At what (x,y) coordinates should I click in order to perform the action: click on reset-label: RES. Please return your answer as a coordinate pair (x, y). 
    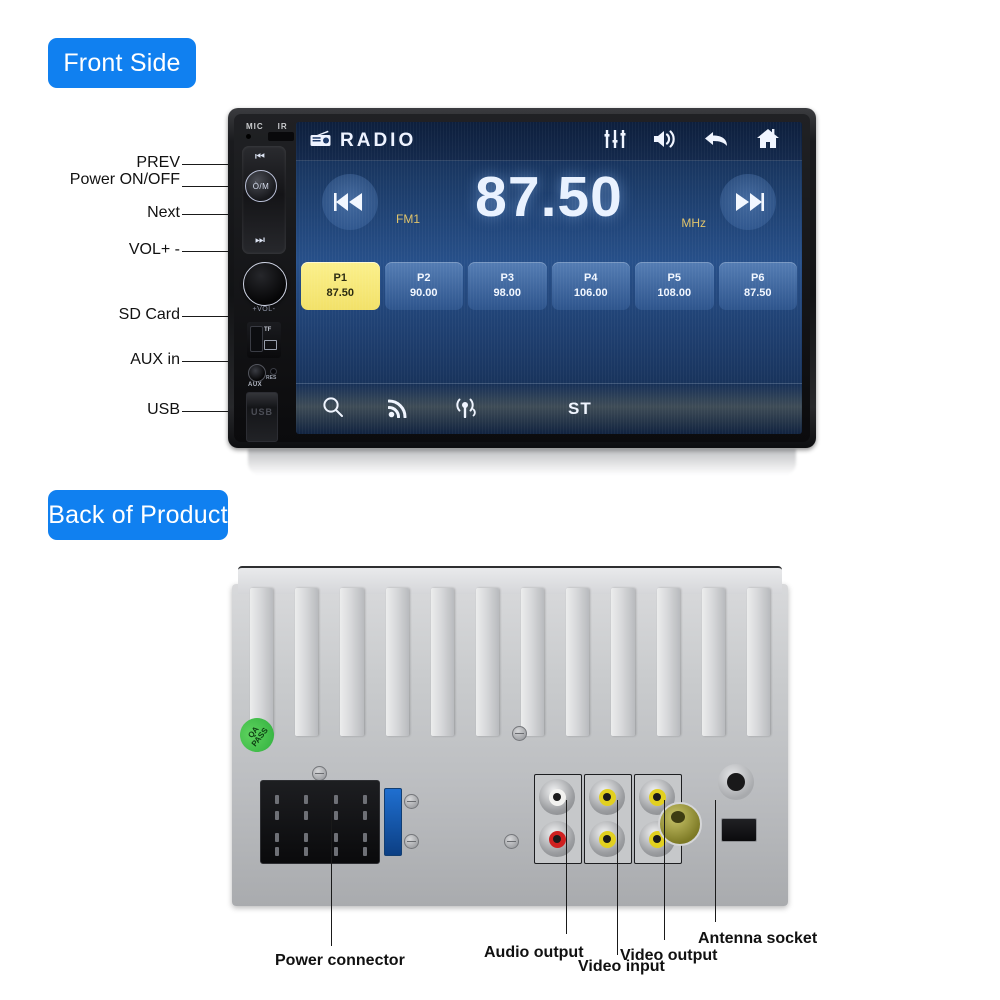
    Looking at the image, I should click on (271, 378).